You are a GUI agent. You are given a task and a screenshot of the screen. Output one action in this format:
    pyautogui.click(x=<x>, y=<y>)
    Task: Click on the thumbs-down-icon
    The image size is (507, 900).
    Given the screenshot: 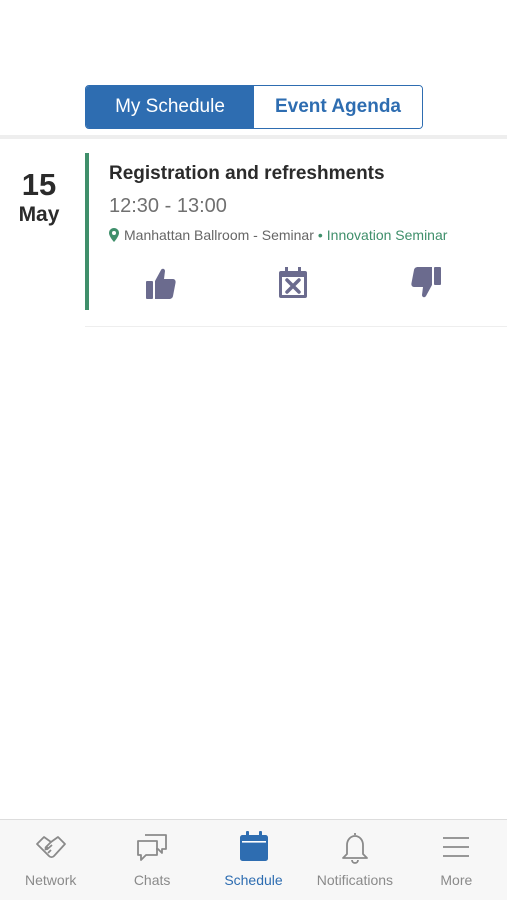 What is the action you would take?
    pyautogui.click(x=426, y=282)
    